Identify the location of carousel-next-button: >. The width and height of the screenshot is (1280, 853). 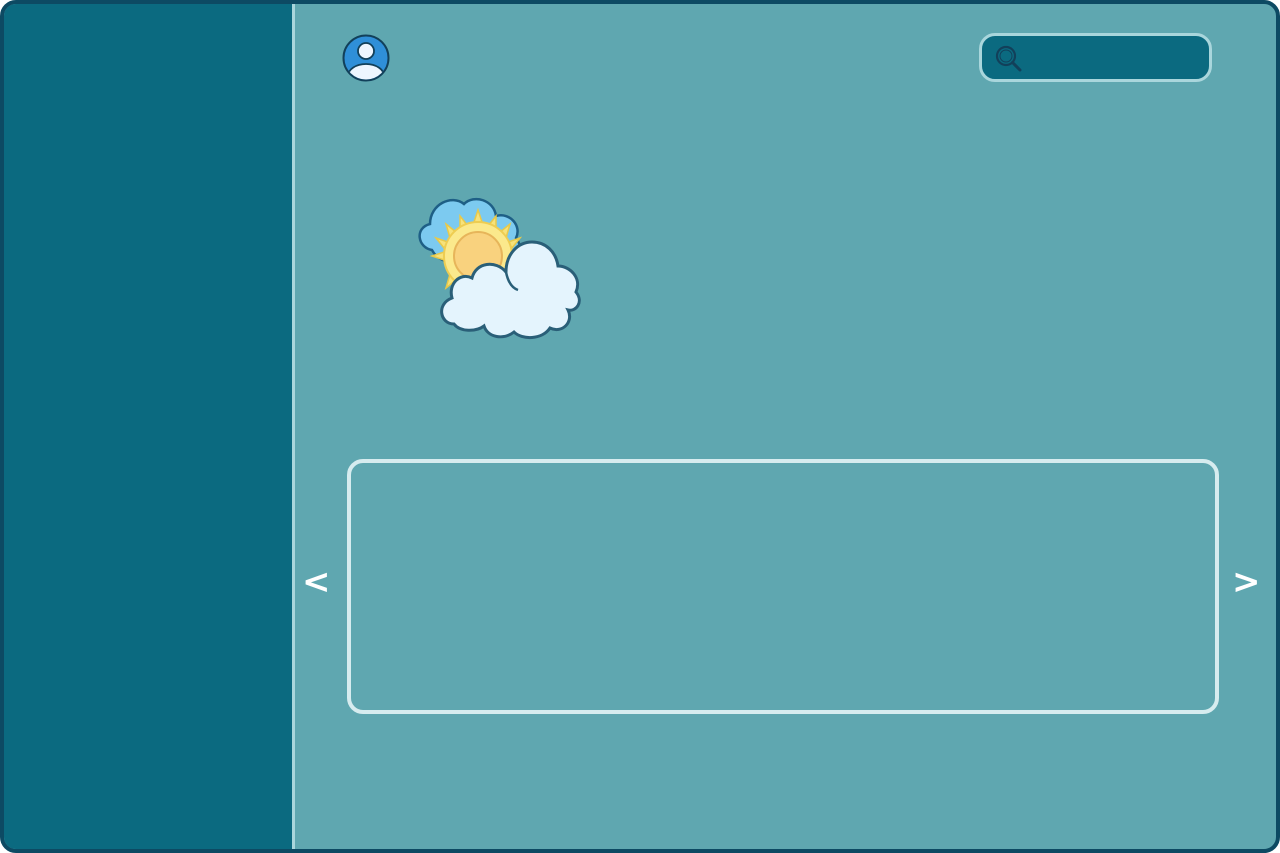
(1246, 582).